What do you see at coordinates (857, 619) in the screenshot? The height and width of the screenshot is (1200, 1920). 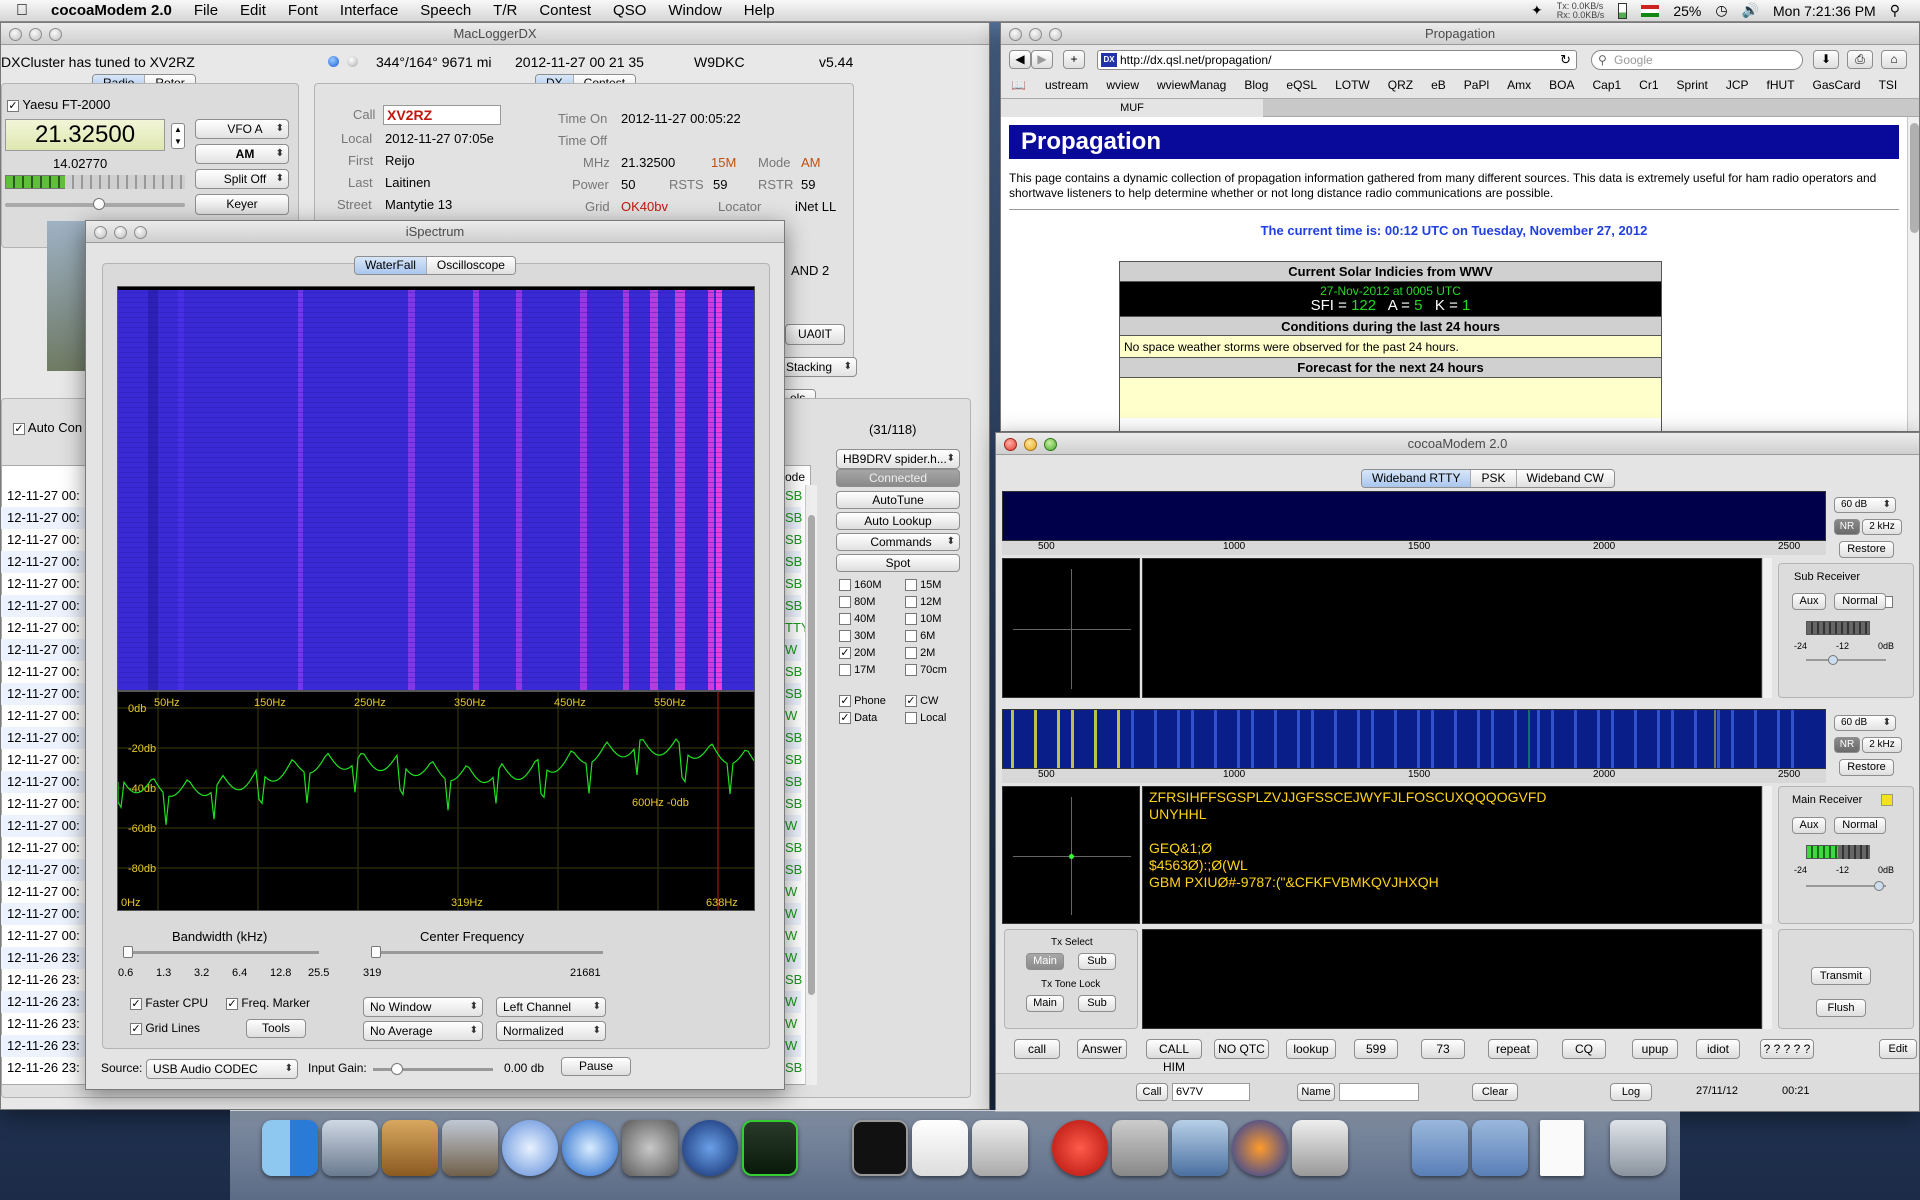 I see `band-filter-40m: 40M` at bounding box center [857, 619].